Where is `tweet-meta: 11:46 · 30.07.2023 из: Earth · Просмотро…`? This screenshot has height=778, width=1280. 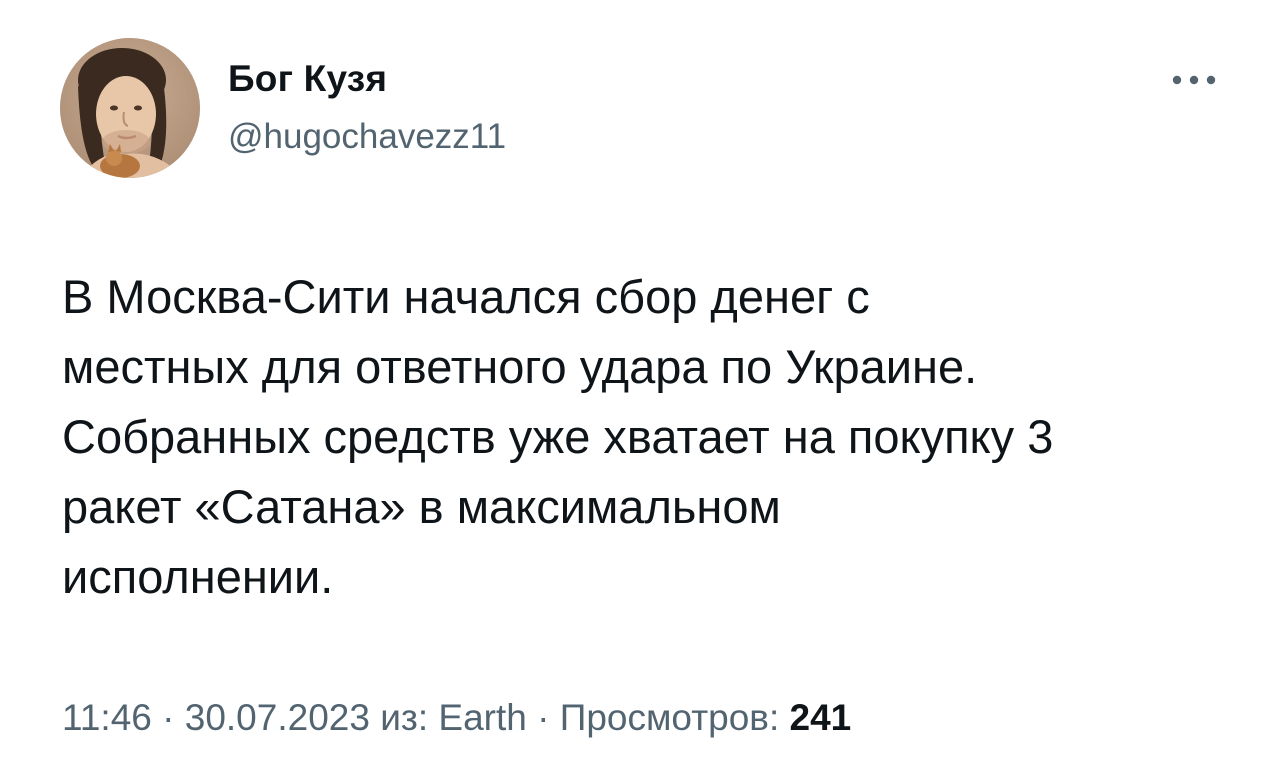
tweet-meta: 11:46 · 30.07.2023 из: Earth · Просмотро… is located at coordinates (456, 718).